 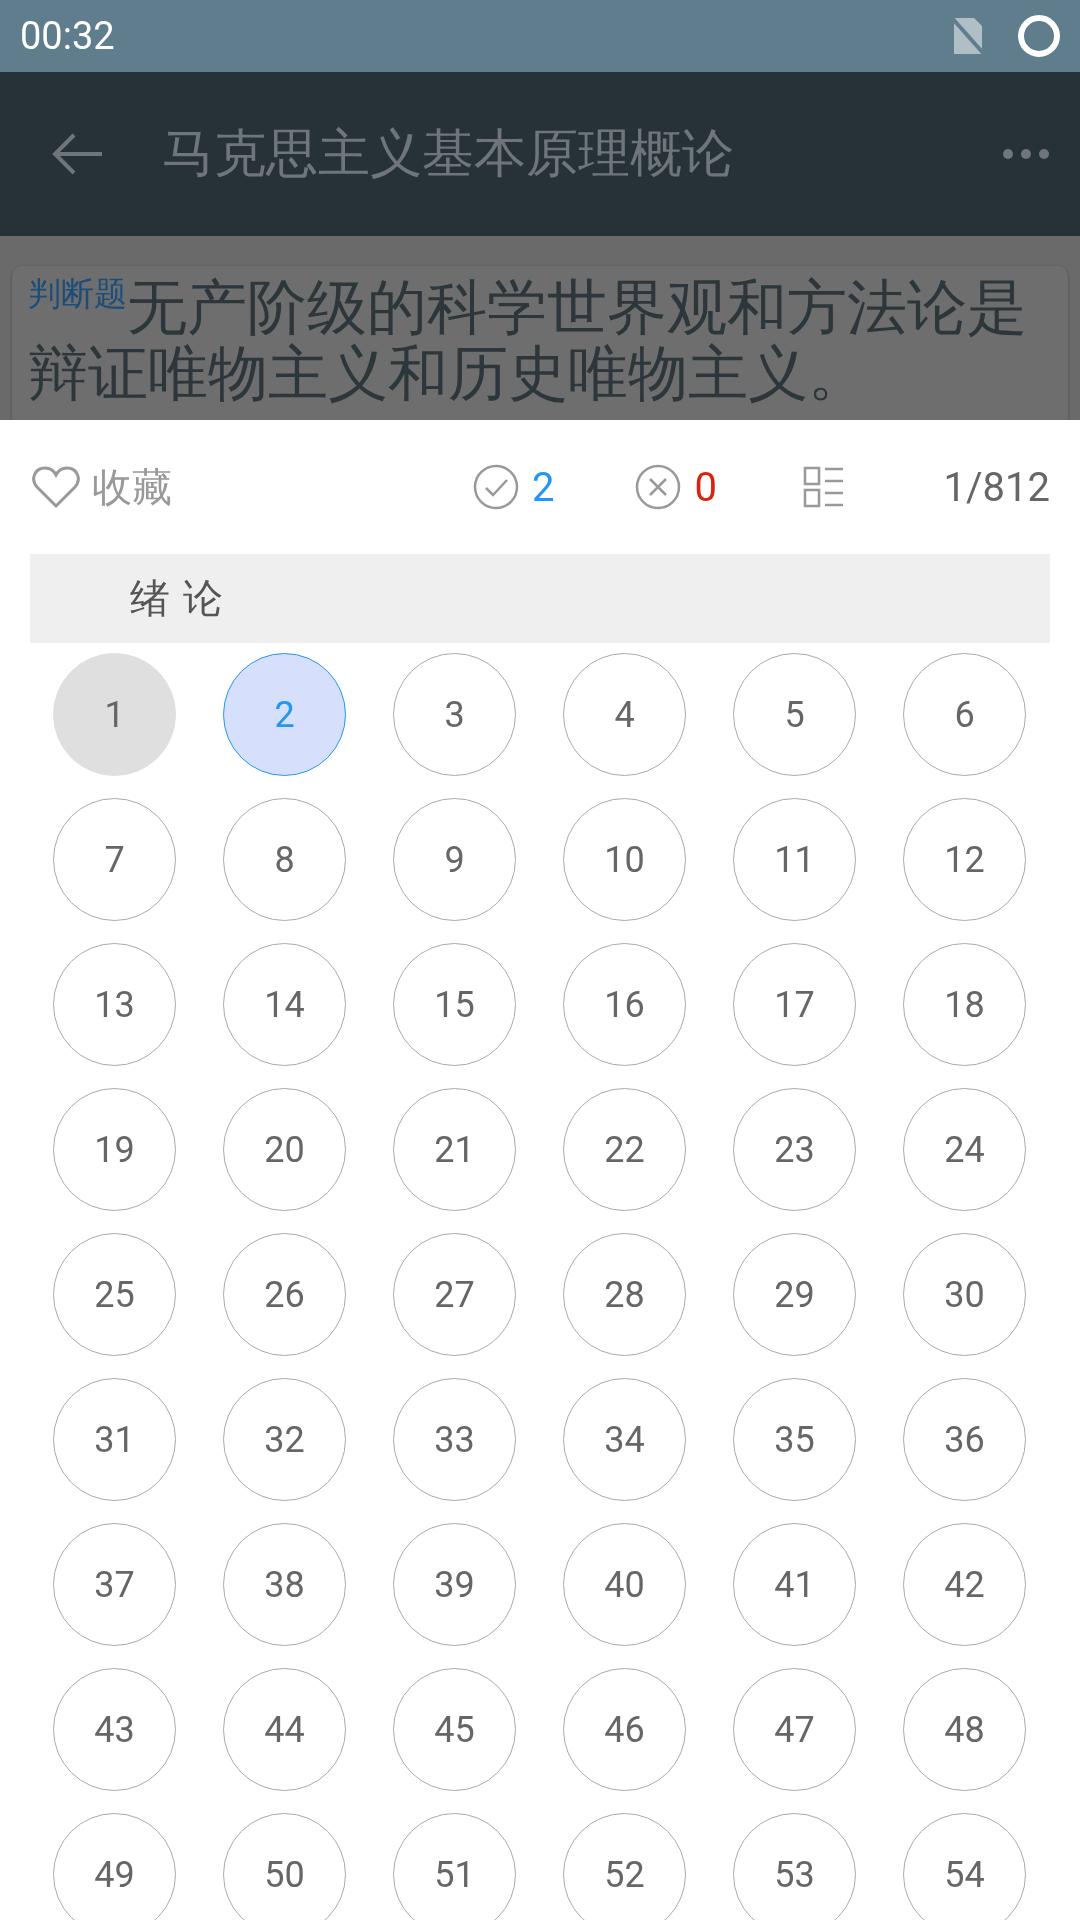 I want to click on question-number: 27, so click(x=454, y=1294).